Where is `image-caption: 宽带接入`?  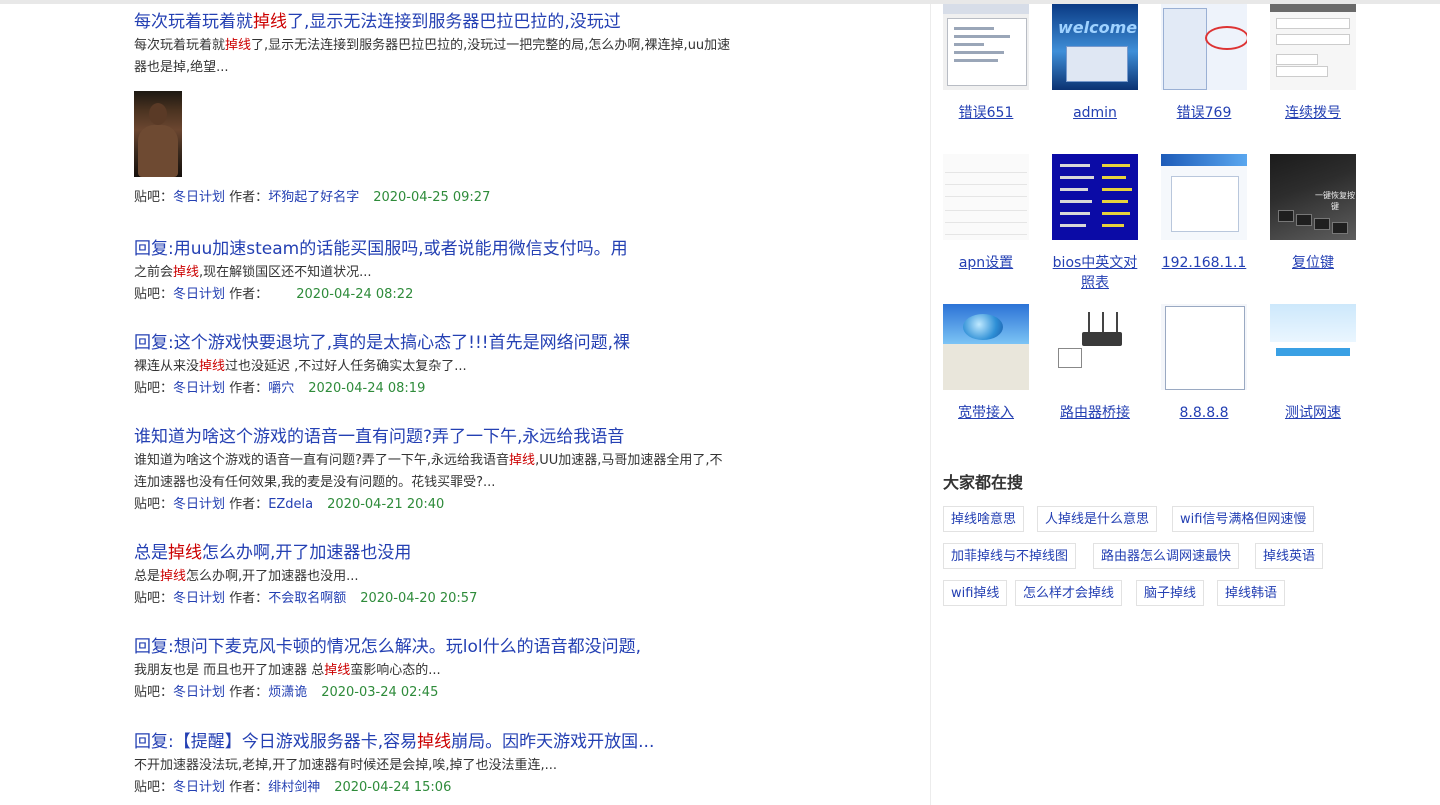
image-caption: 宽带接入 is located at coordinates (986, 413).